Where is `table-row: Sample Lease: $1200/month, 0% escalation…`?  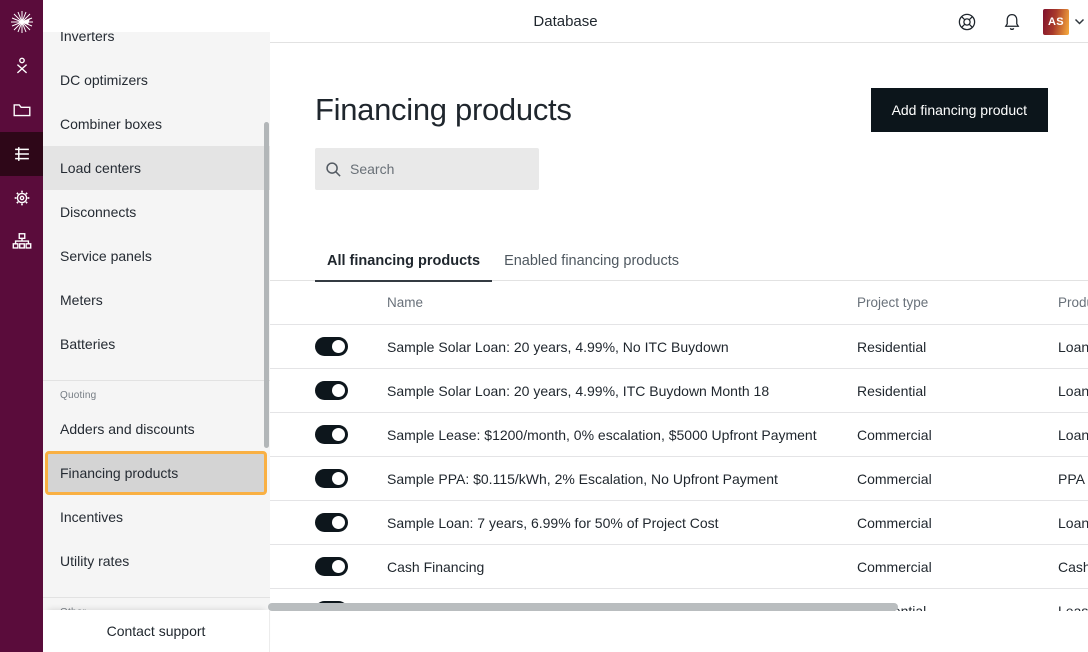 table-row: Sample Lease: $1200/month, 0% escalation… is located at coordinates (679, 435).